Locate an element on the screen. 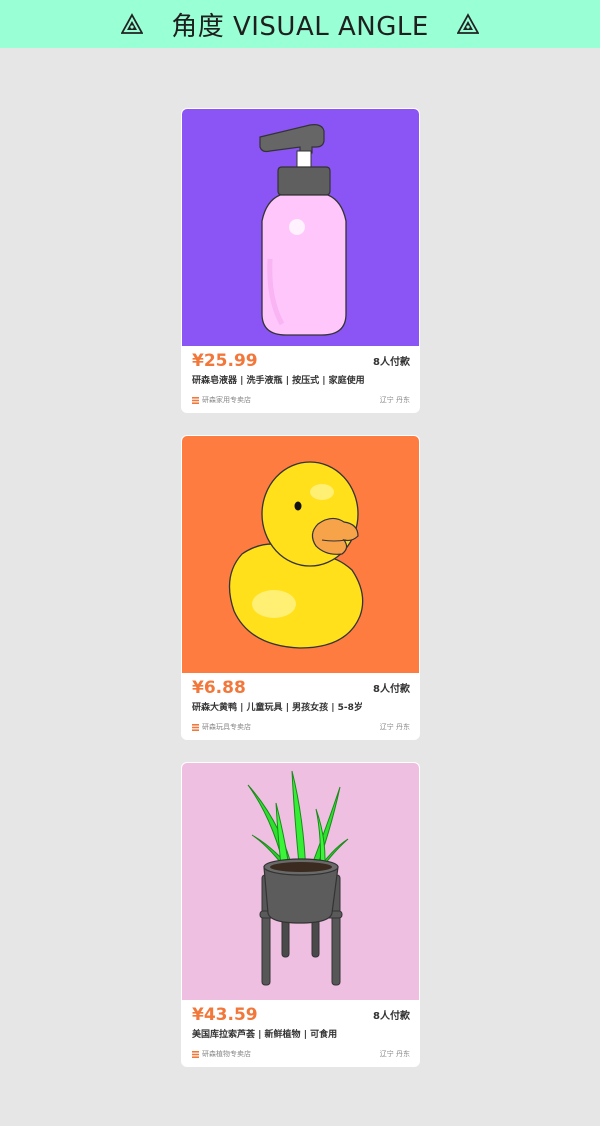 This screenshot has height=1126, width=600. soap-dispenser-illustration is located at coordinates (300, 227).